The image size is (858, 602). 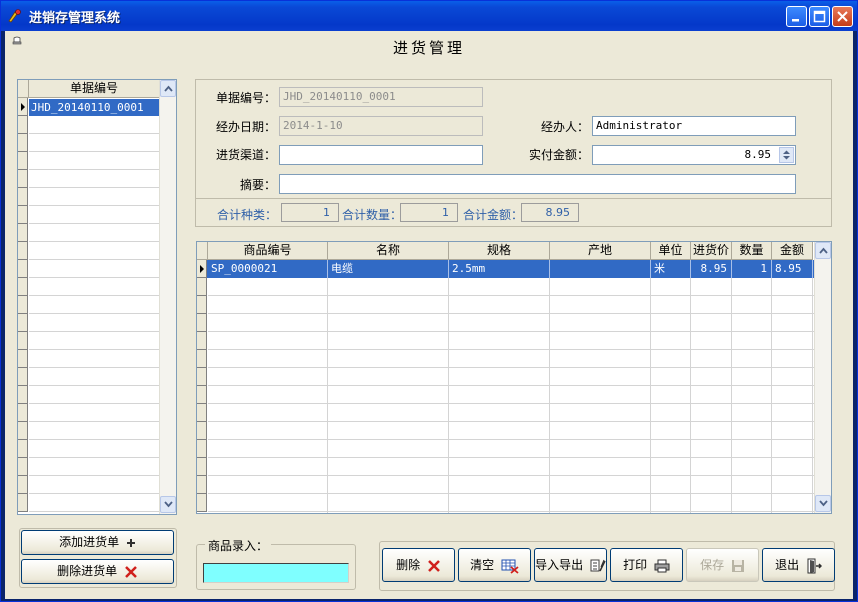 I want to click on table-cell, so click(x=600, y=269).